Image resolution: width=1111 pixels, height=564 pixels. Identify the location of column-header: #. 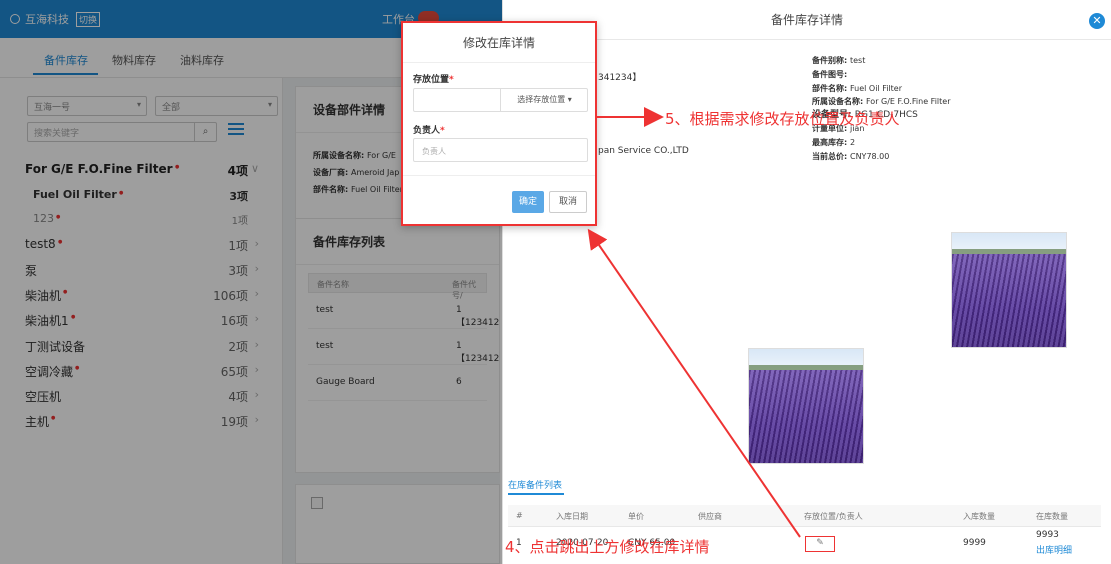
(519, 515).